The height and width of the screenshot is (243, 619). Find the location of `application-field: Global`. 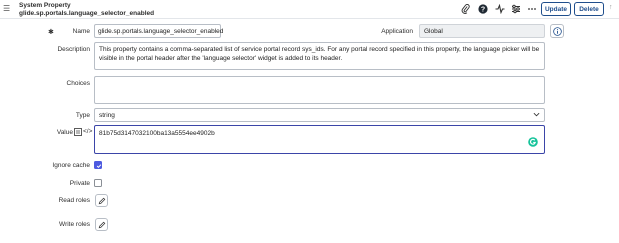

application-field: Global is located at coordinates (482, 31).